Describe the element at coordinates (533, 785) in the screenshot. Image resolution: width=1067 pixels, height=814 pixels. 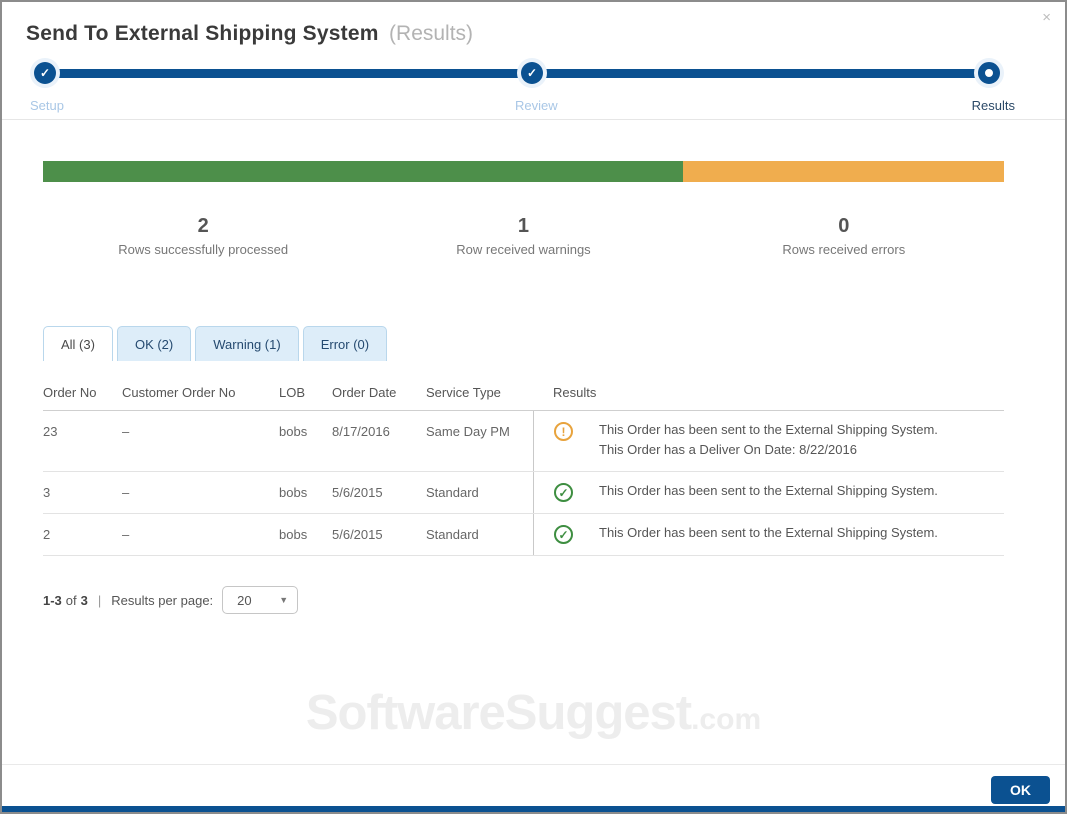
I see `modal-footer: OK` at that location.